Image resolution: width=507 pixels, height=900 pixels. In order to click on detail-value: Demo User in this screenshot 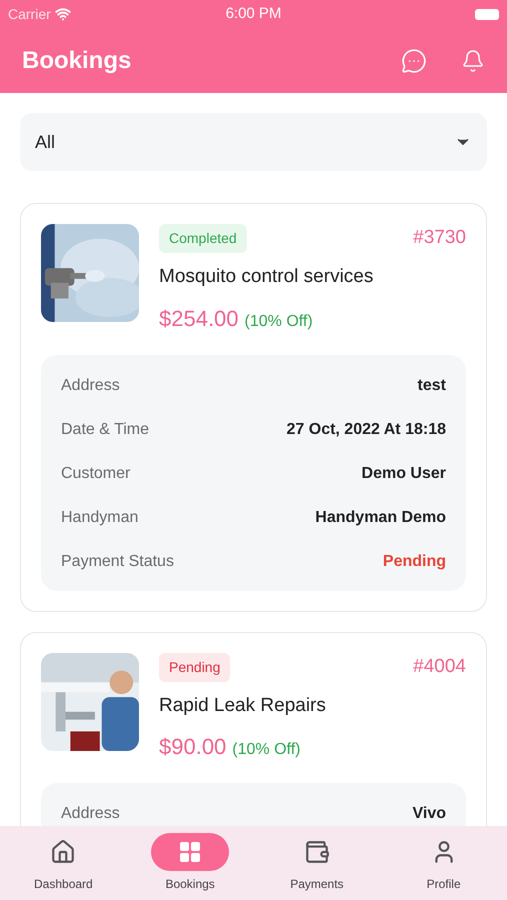, I will do `click(404, 474)`.